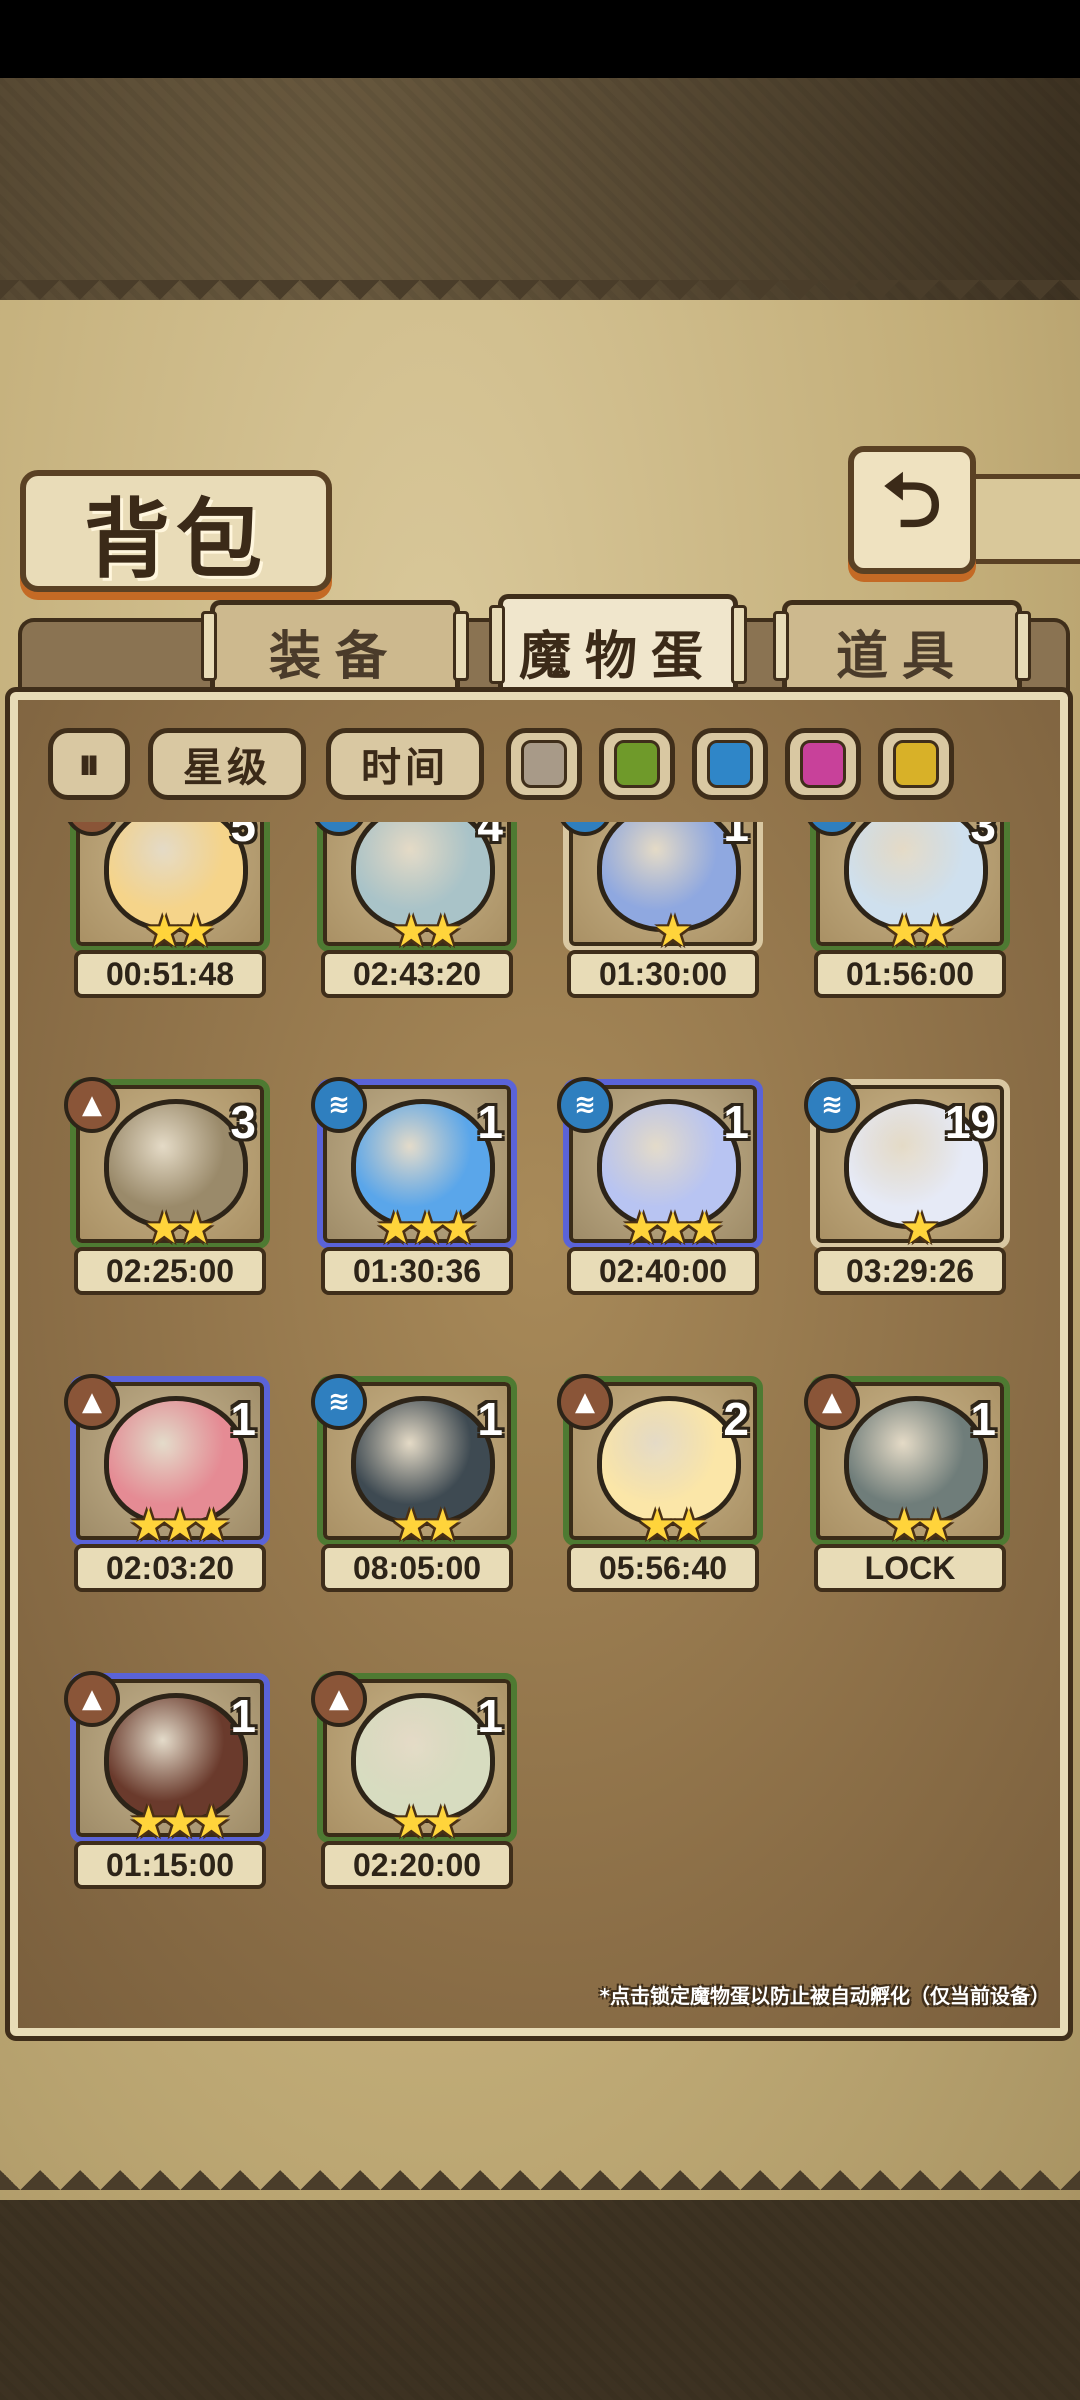 Image resolution: width=1080 pixels, height=2400 pixels. I want to click on star-filter-button: 星级, so click(227, 764).